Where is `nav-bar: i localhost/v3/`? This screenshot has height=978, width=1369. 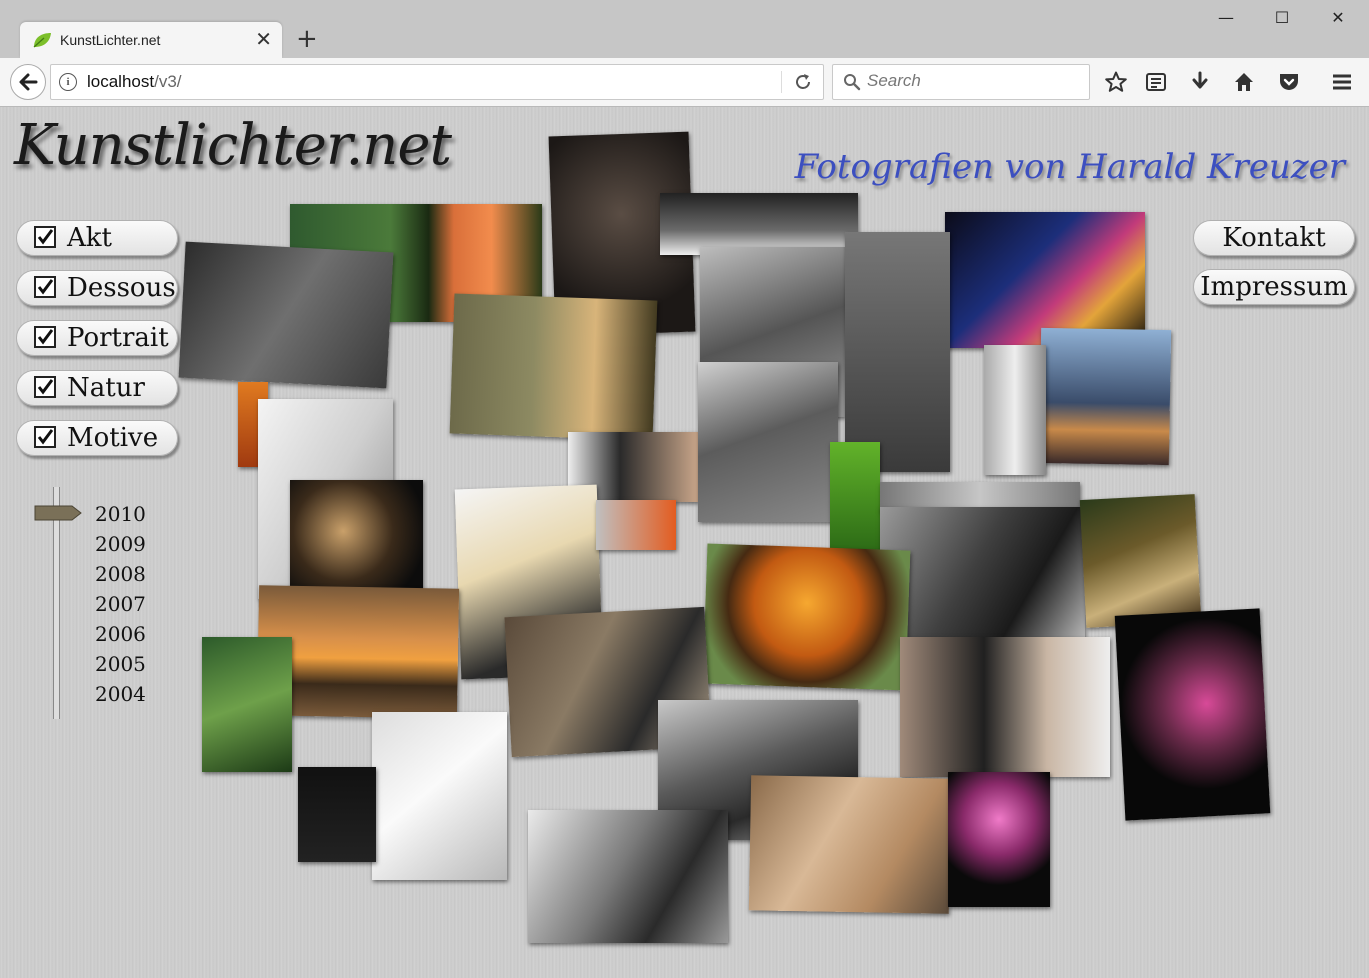
nav-bar: i localhost/v3/ is located at coordinates (684, 82).